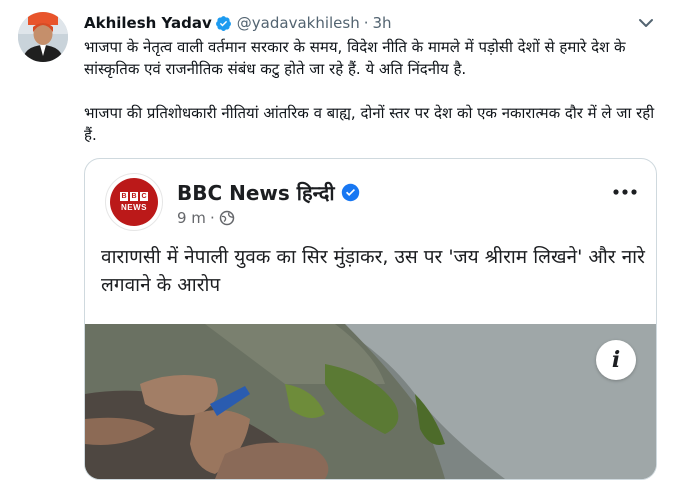 This screenshot has height=486, width=675. Describe the element at coordinates (134, 207) in the screenshot. I see `bbc-logo-news-word: NEWS` at that location.